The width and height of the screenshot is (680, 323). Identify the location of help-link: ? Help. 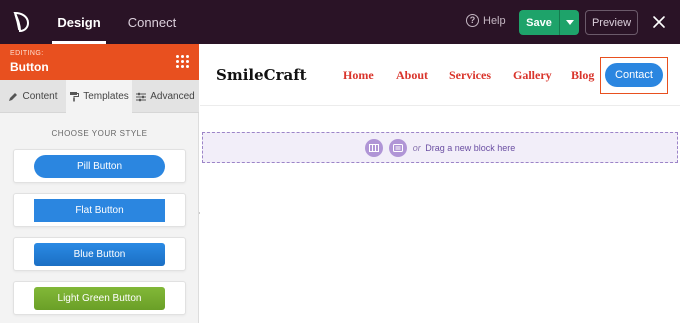
(486, 20).